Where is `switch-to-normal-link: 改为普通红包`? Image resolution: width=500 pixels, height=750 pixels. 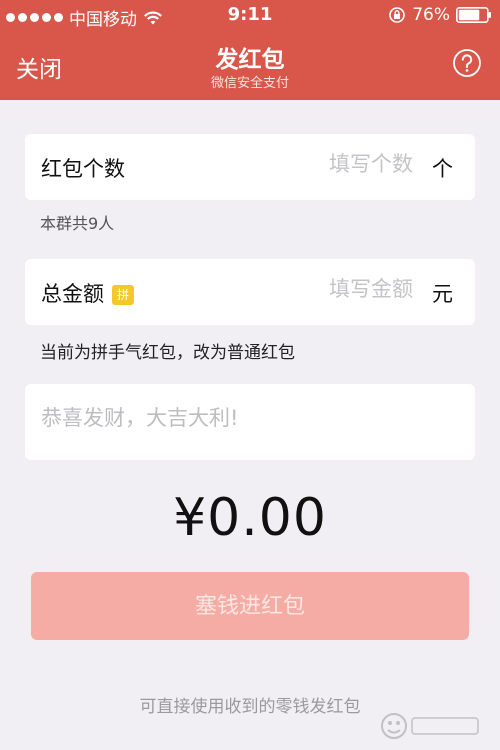
switch-to-normal-link: 改为普通红包 is located at coordinates (244, 353).